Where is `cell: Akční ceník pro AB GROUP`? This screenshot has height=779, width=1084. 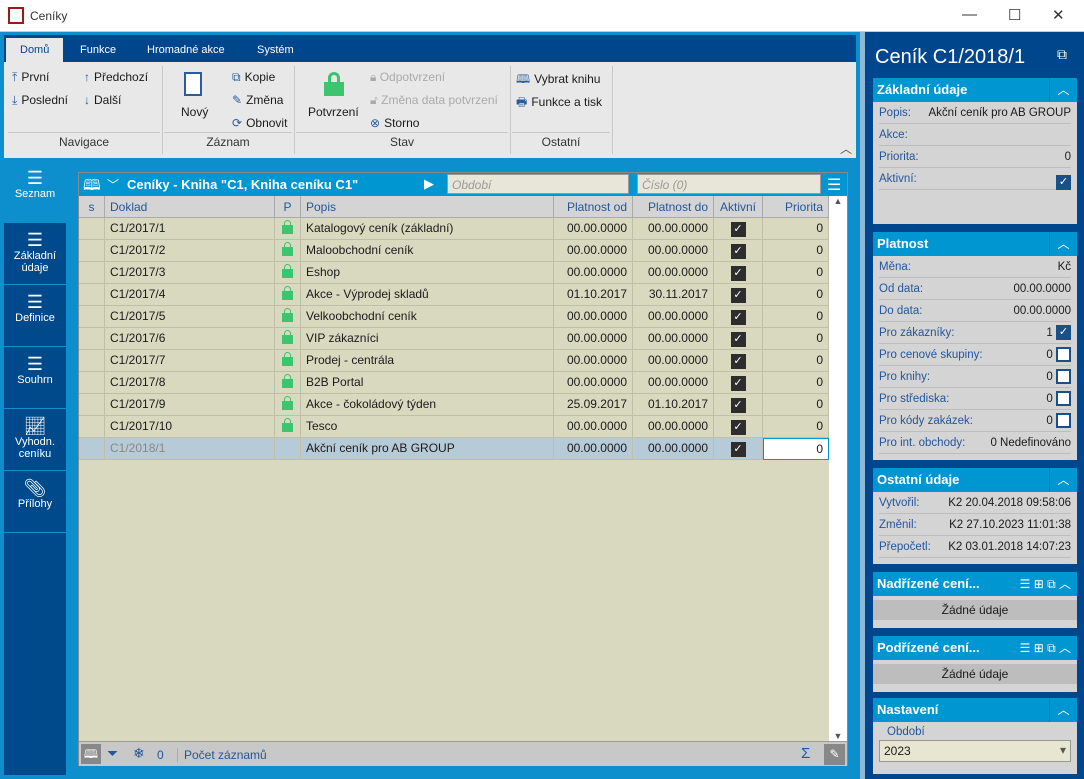 cell: Akční ceník pro AB GROUP is located at coordinates (427, 449).